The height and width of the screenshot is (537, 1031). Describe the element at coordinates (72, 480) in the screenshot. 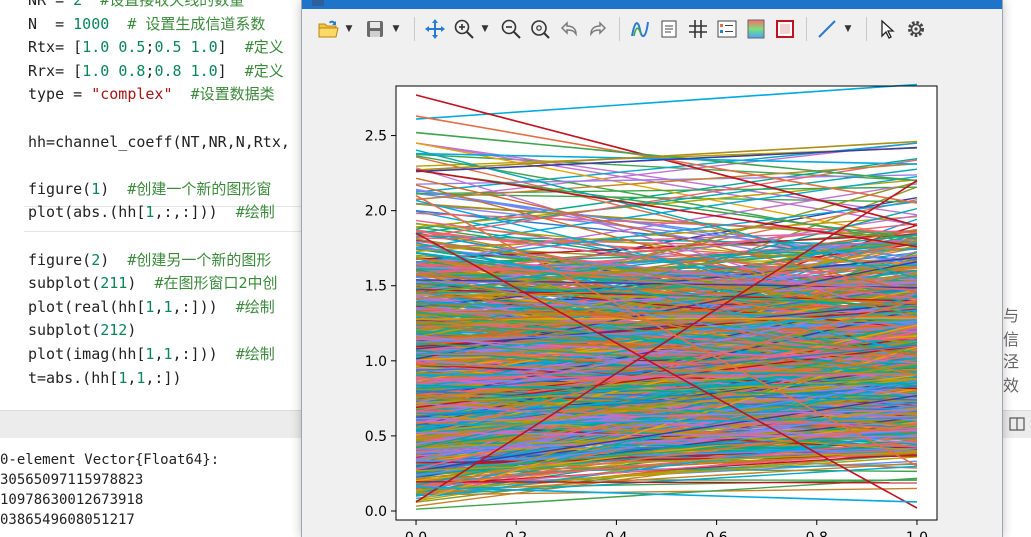

I see `console-line: 30565097115978823` at that location.